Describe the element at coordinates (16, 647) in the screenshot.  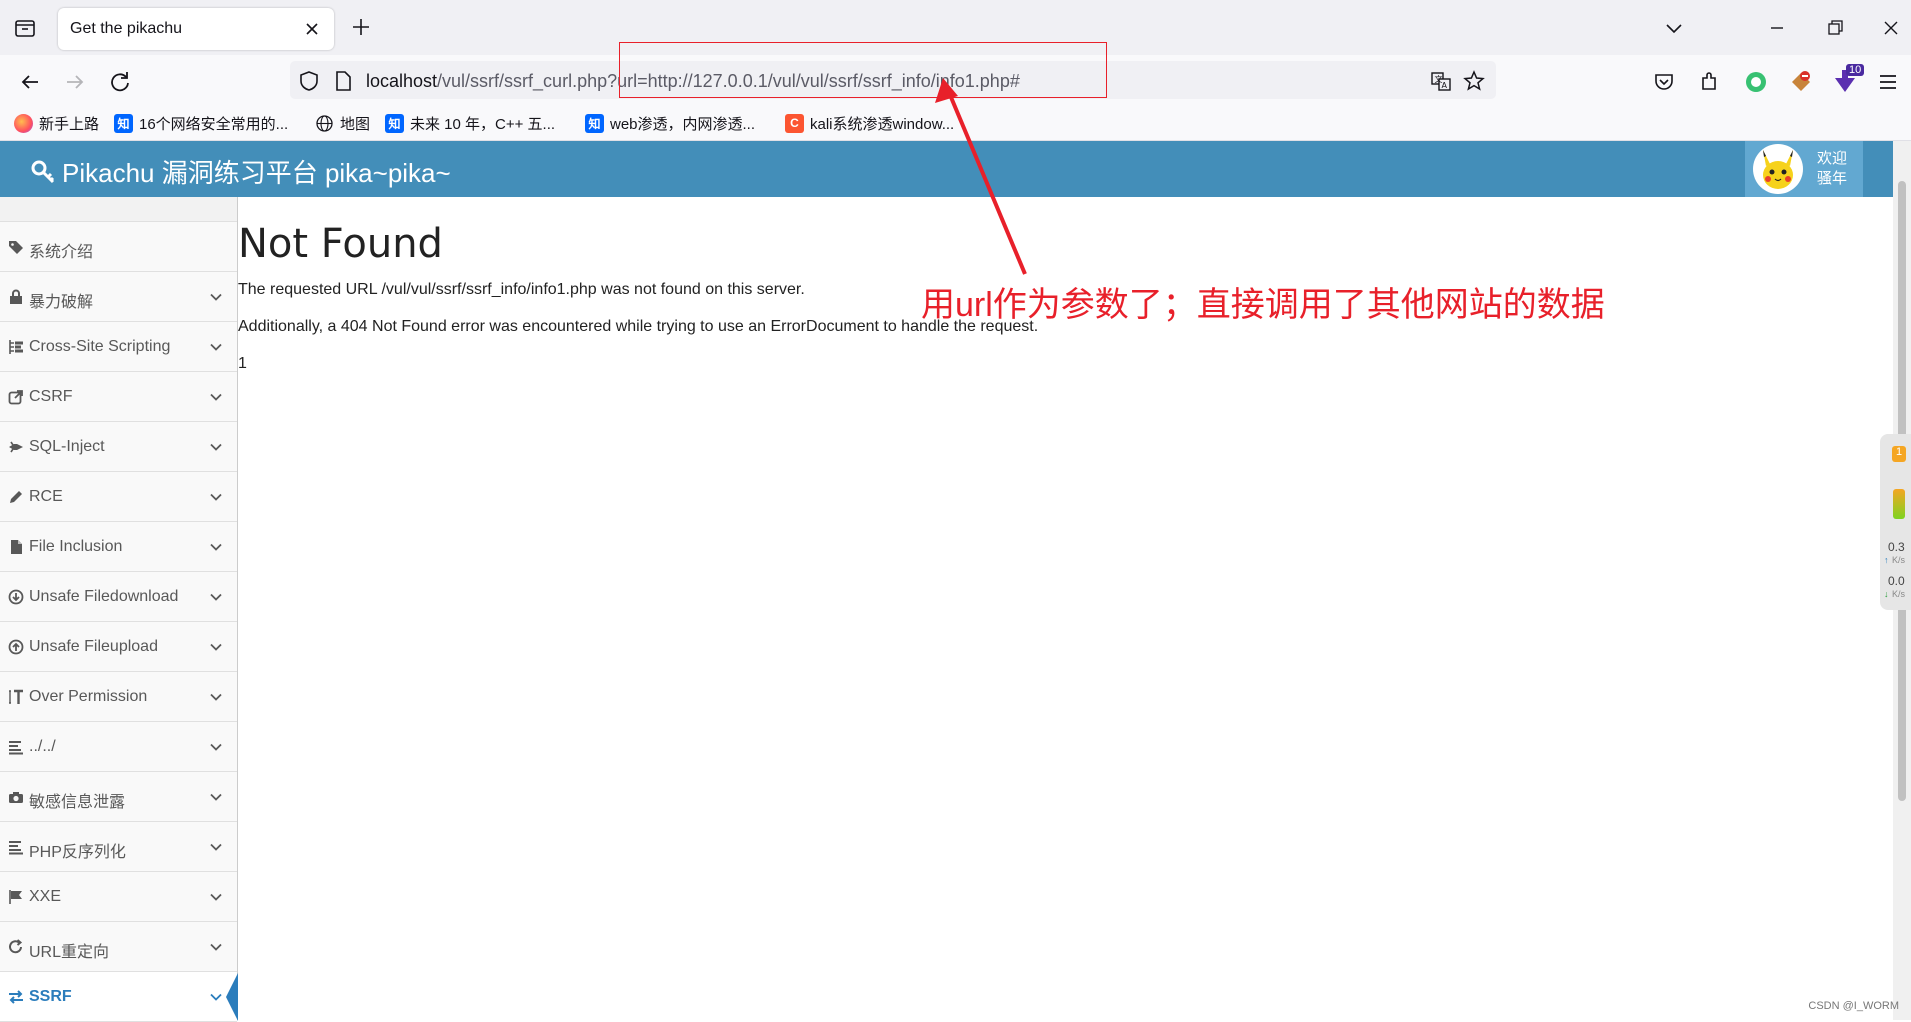
I see `upload-icon` at that location.